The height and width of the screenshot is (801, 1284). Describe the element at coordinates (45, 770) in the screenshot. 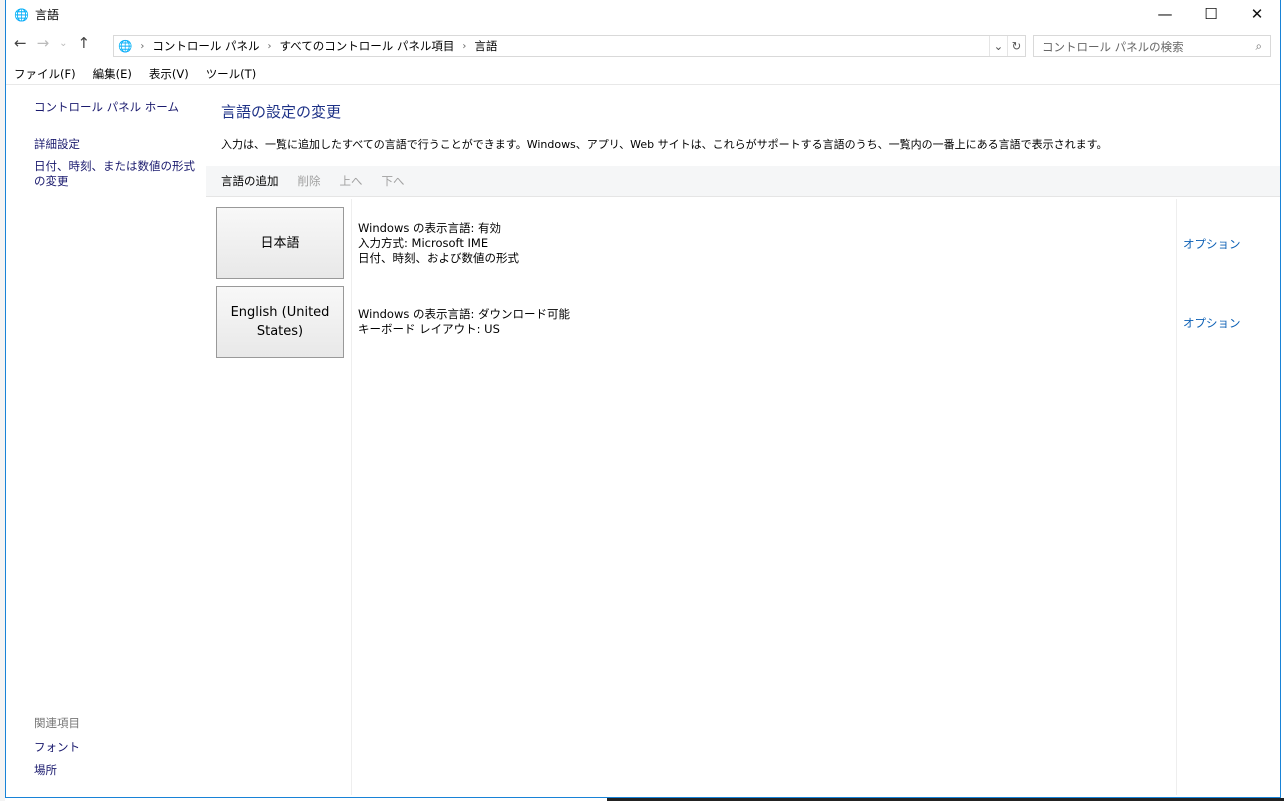

I see `related-location: 場所` at that location.